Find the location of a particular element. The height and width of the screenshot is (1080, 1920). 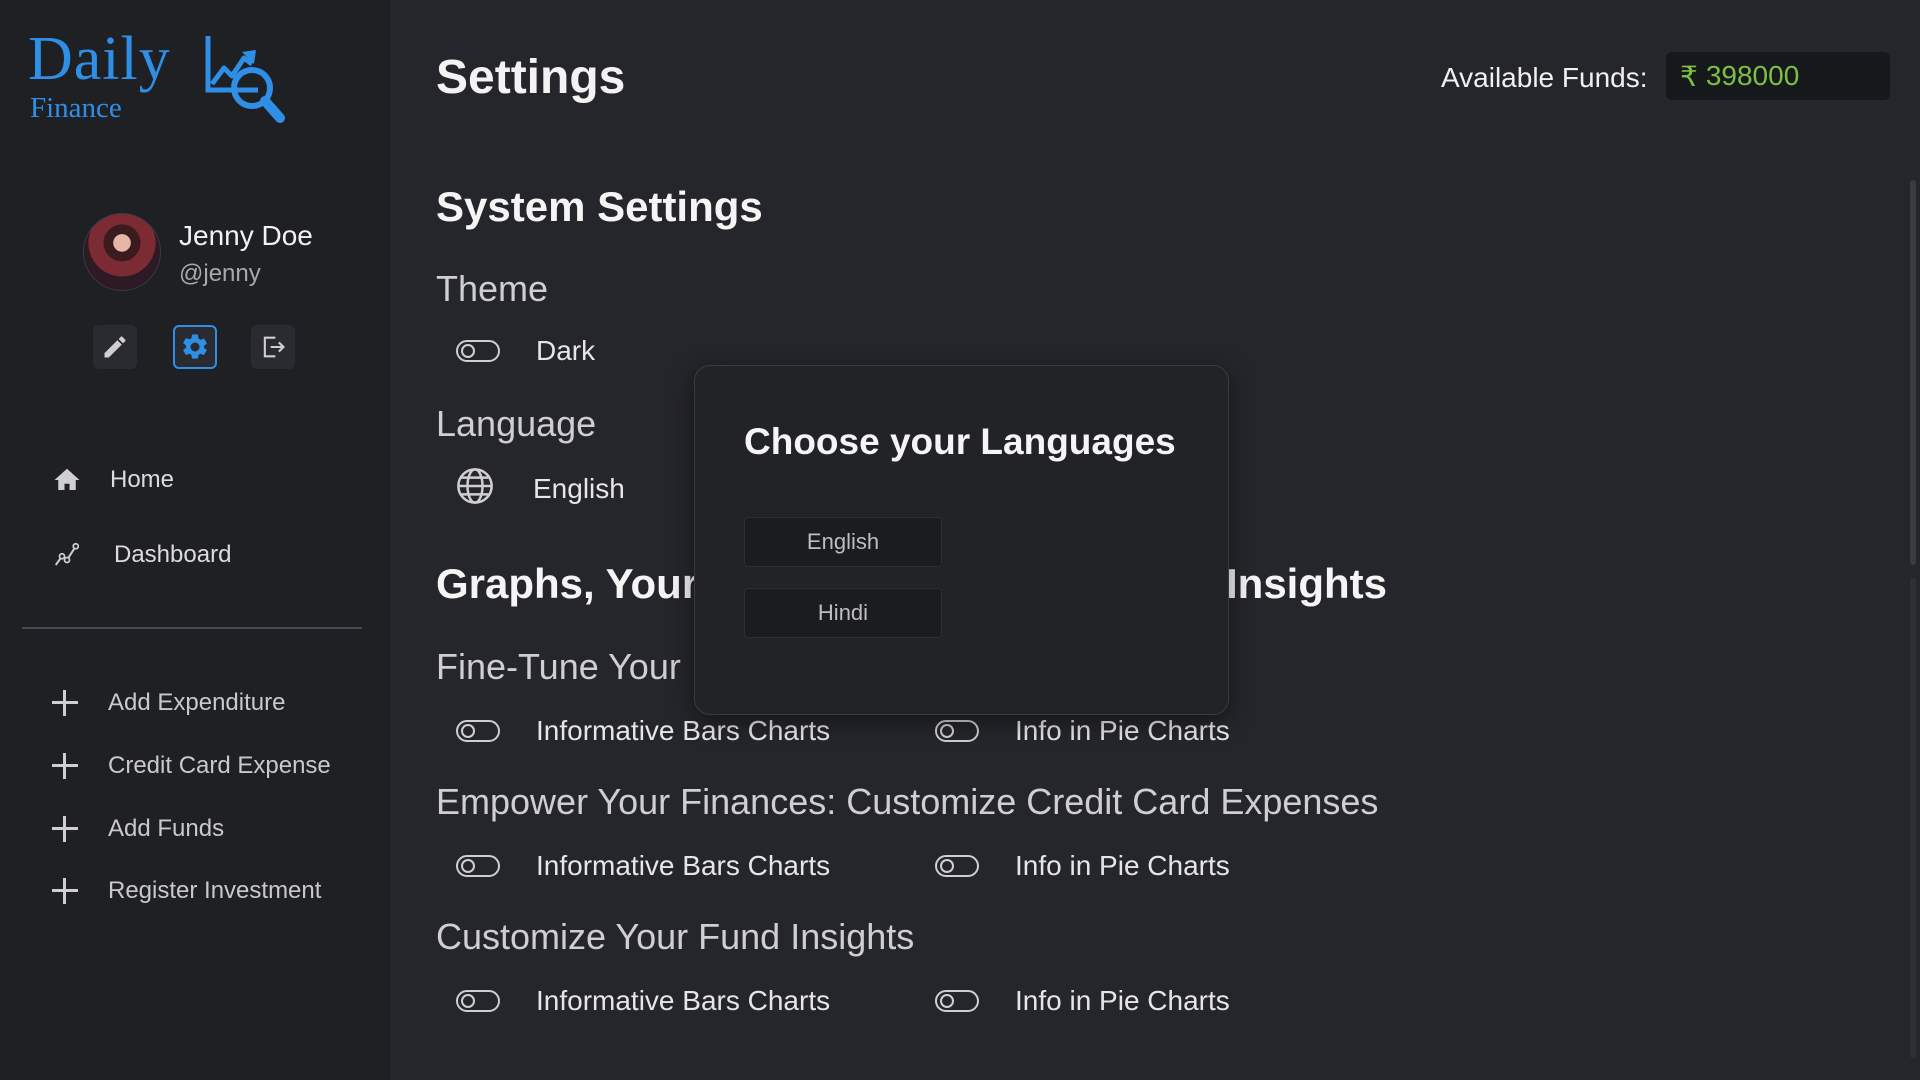

available-funds-label: Available Funds: is located at coordinates (1544, 77).